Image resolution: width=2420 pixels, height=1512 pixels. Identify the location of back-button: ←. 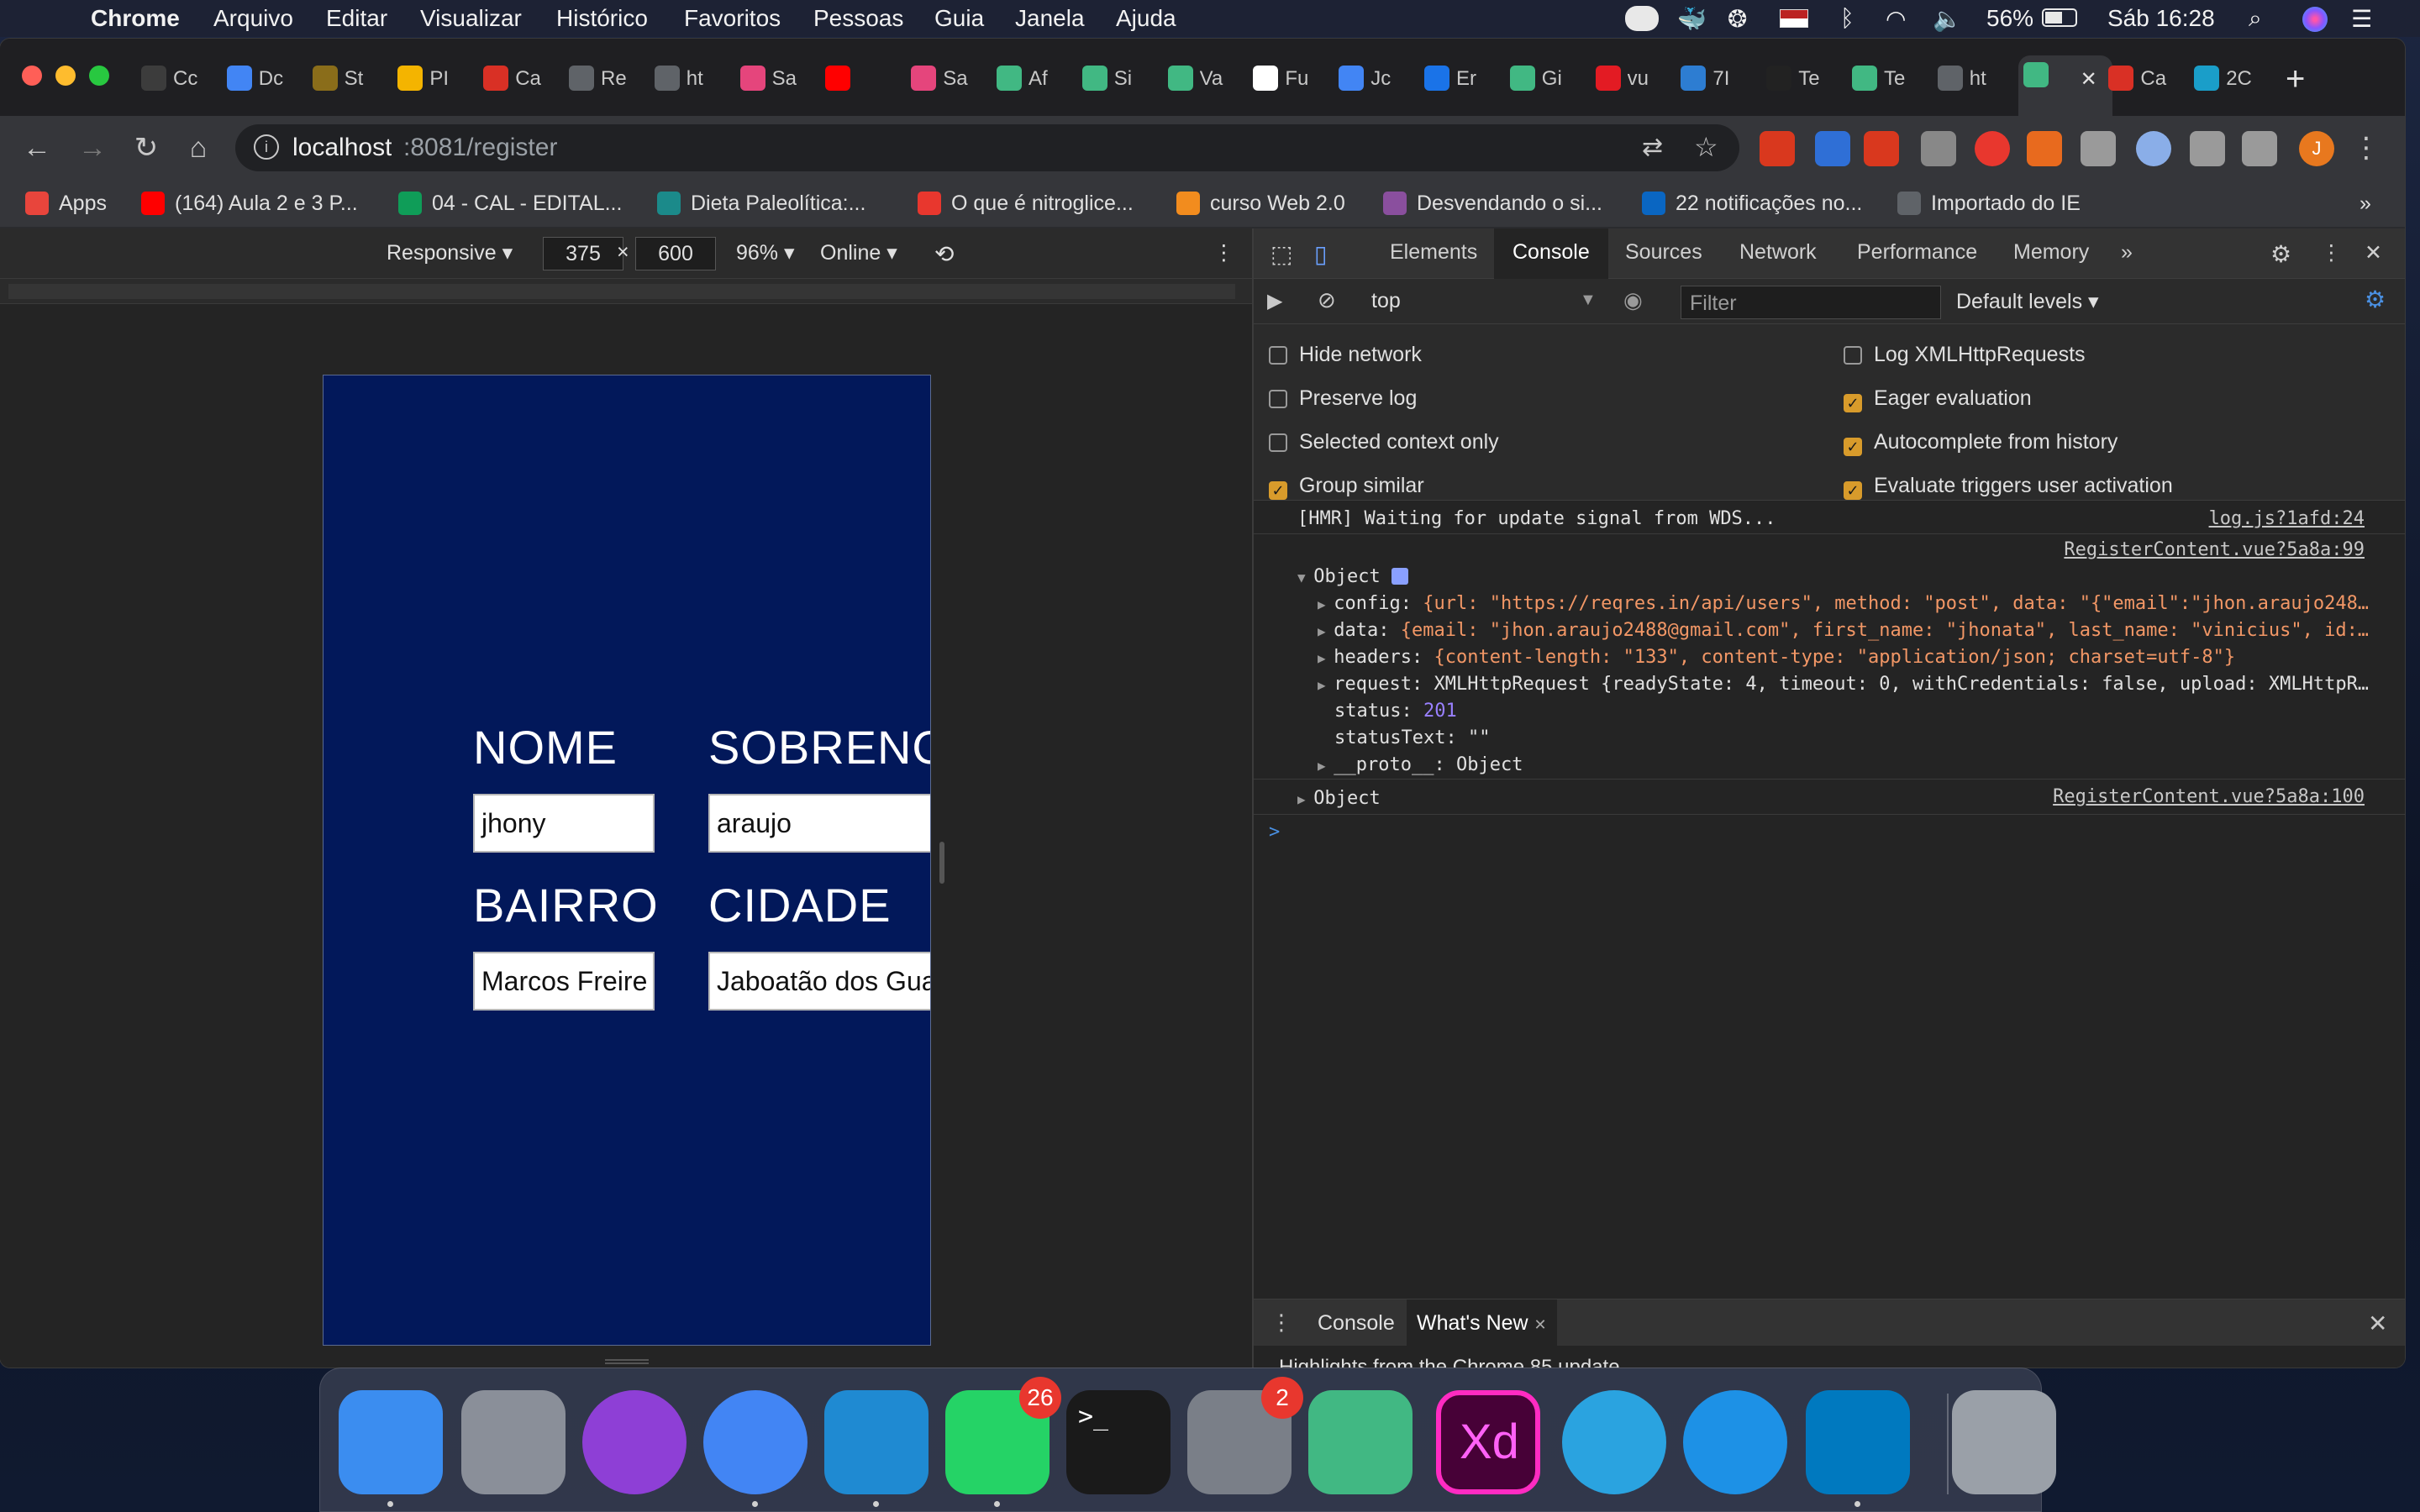
(37, 148).